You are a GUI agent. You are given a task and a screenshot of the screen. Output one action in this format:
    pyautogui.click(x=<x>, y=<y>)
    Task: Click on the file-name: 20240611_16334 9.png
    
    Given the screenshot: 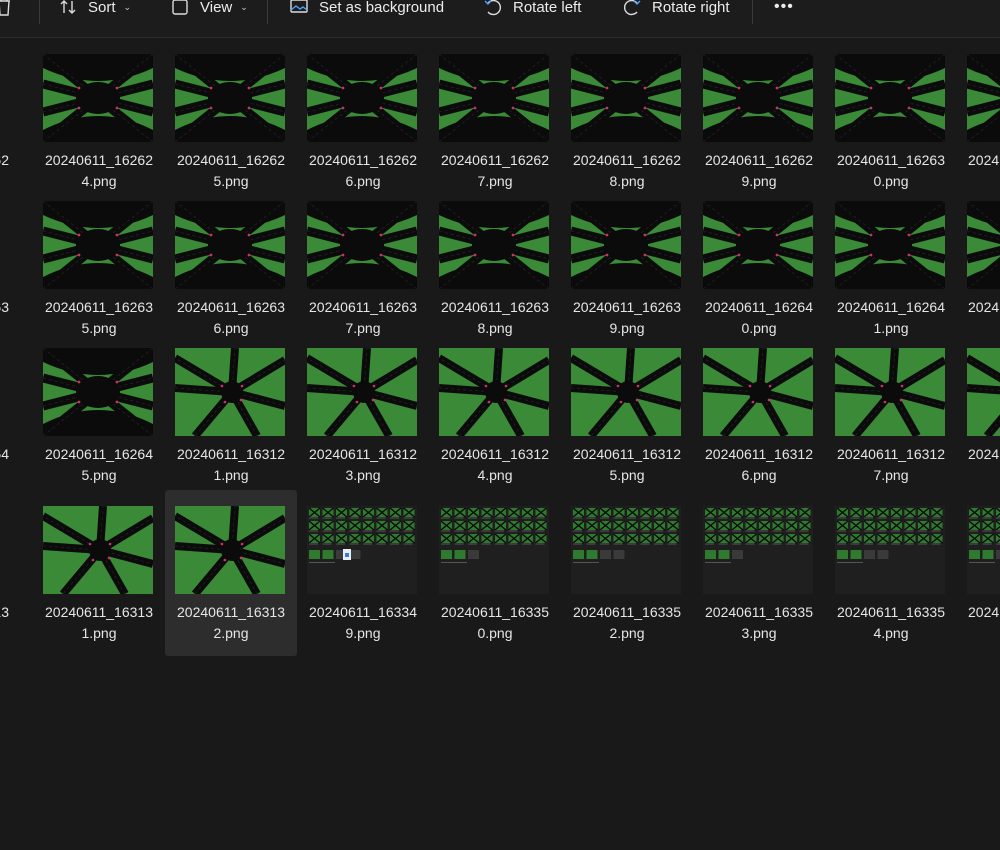 What is the action you would take?
    pyautogui.click(x=363, y=623)
    